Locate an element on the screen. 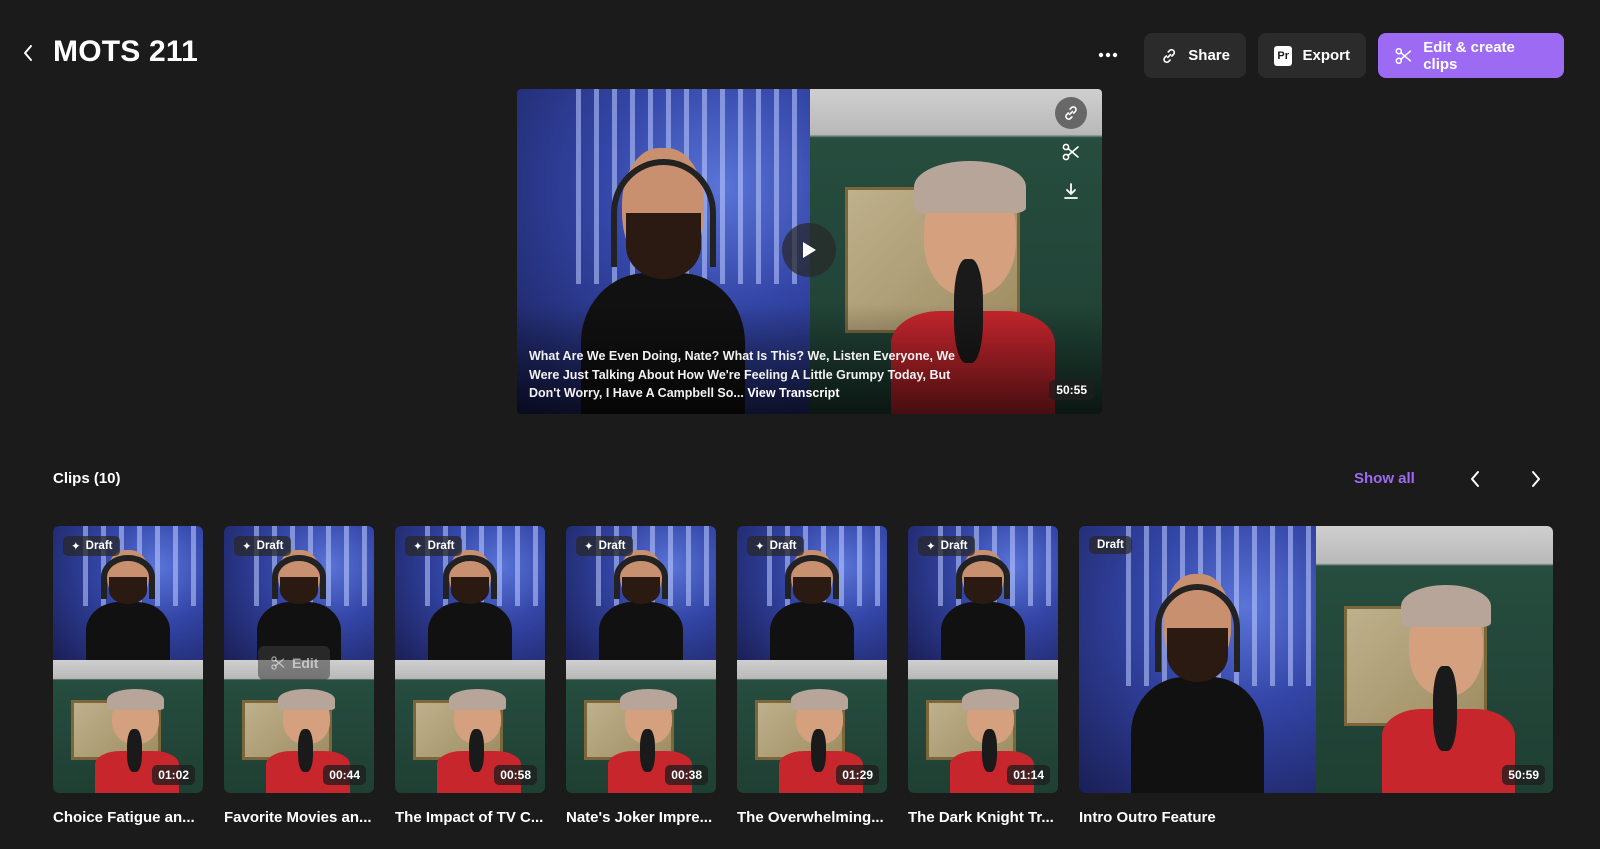  clip-thumbnail: ✦ Draft 00:58 is located at coordinates (470, 659).